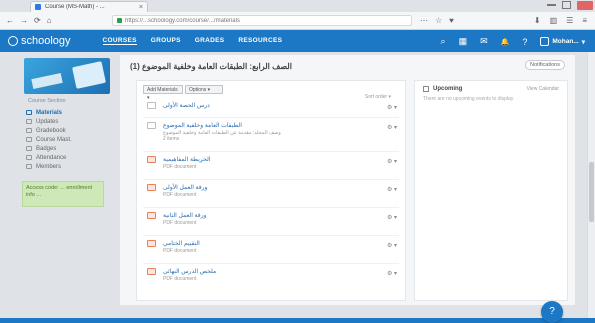 The width and height of the screenshot is (595, 323). Describe the element at coordinates (591, 192) in the screenshot. I see `scrollbar-thumb` at that location.